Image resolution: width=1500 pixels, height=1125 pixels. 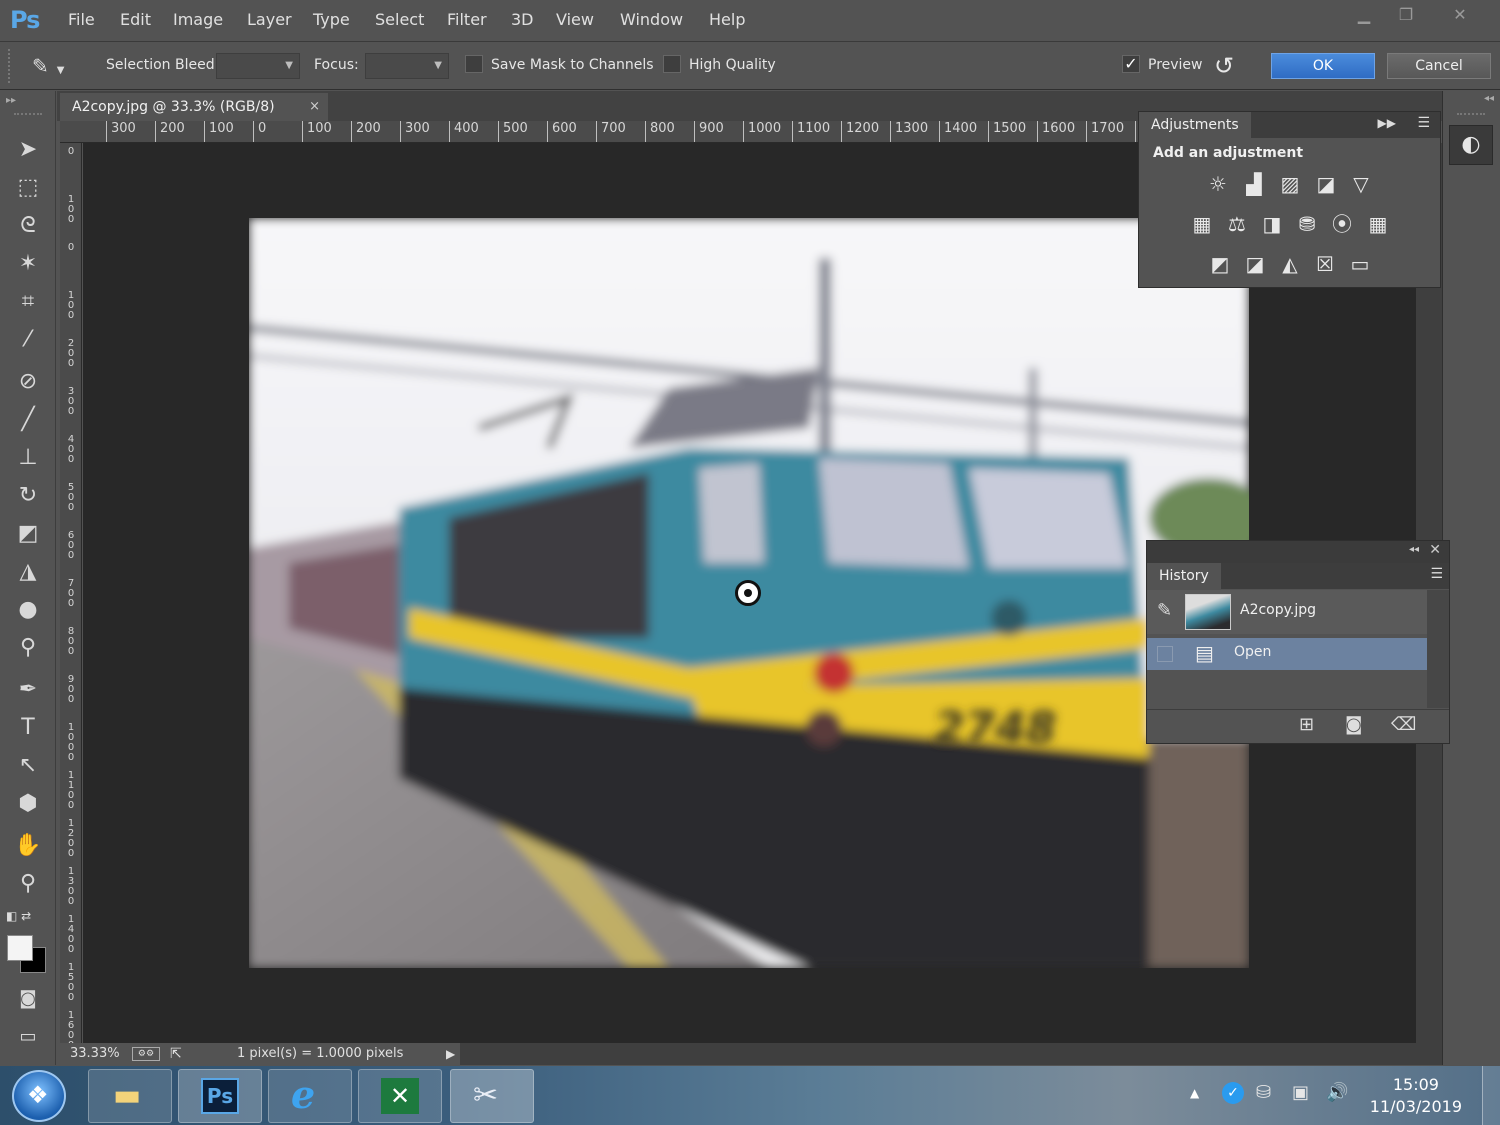 What do you see at coordinates (28, 188) in the screenshot?
I see `marquee-tool-icon: ⬚` at bounding box center [28, 188].